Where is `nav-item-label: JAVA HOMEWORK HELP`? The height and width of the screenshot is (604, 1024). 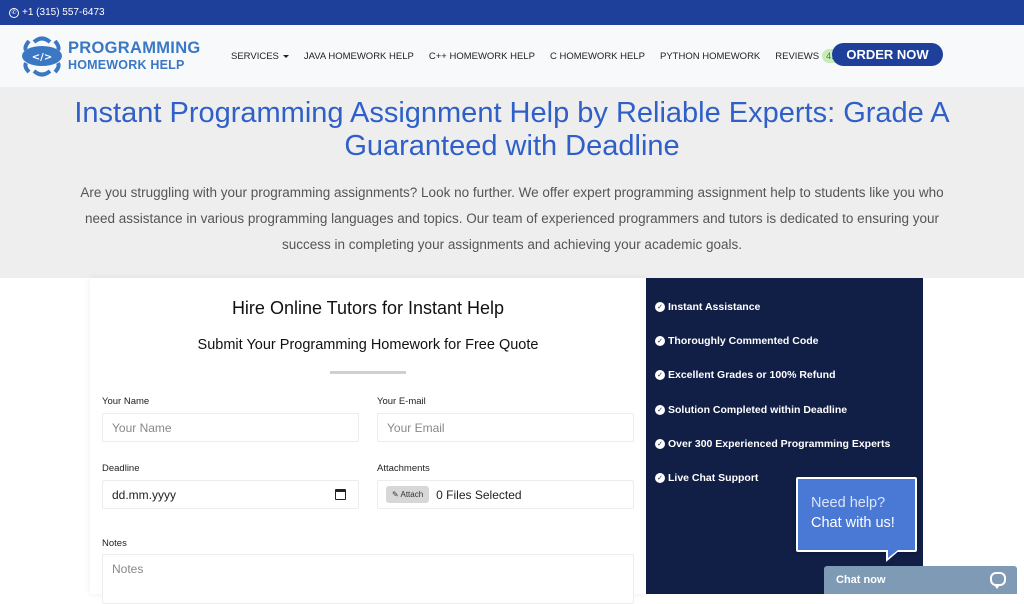
nav-item-label: JAVA HOMEWORK HELP is located at coordinates (358, 56).